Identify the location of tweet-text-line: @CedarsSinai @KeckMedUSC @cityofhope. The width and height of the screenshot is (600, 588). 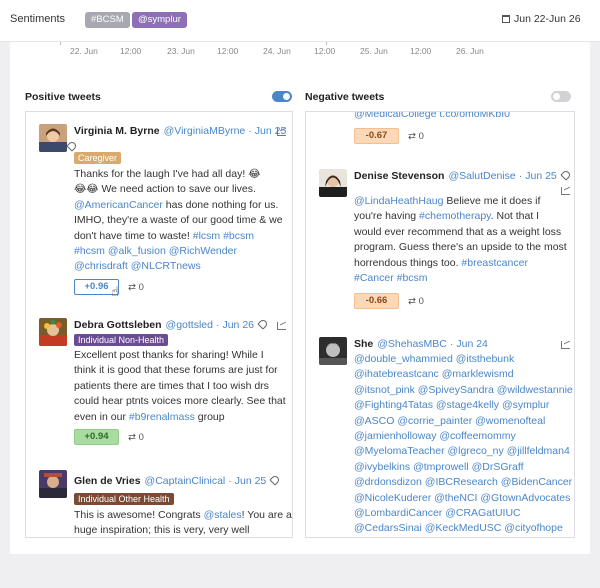
(463, 528).